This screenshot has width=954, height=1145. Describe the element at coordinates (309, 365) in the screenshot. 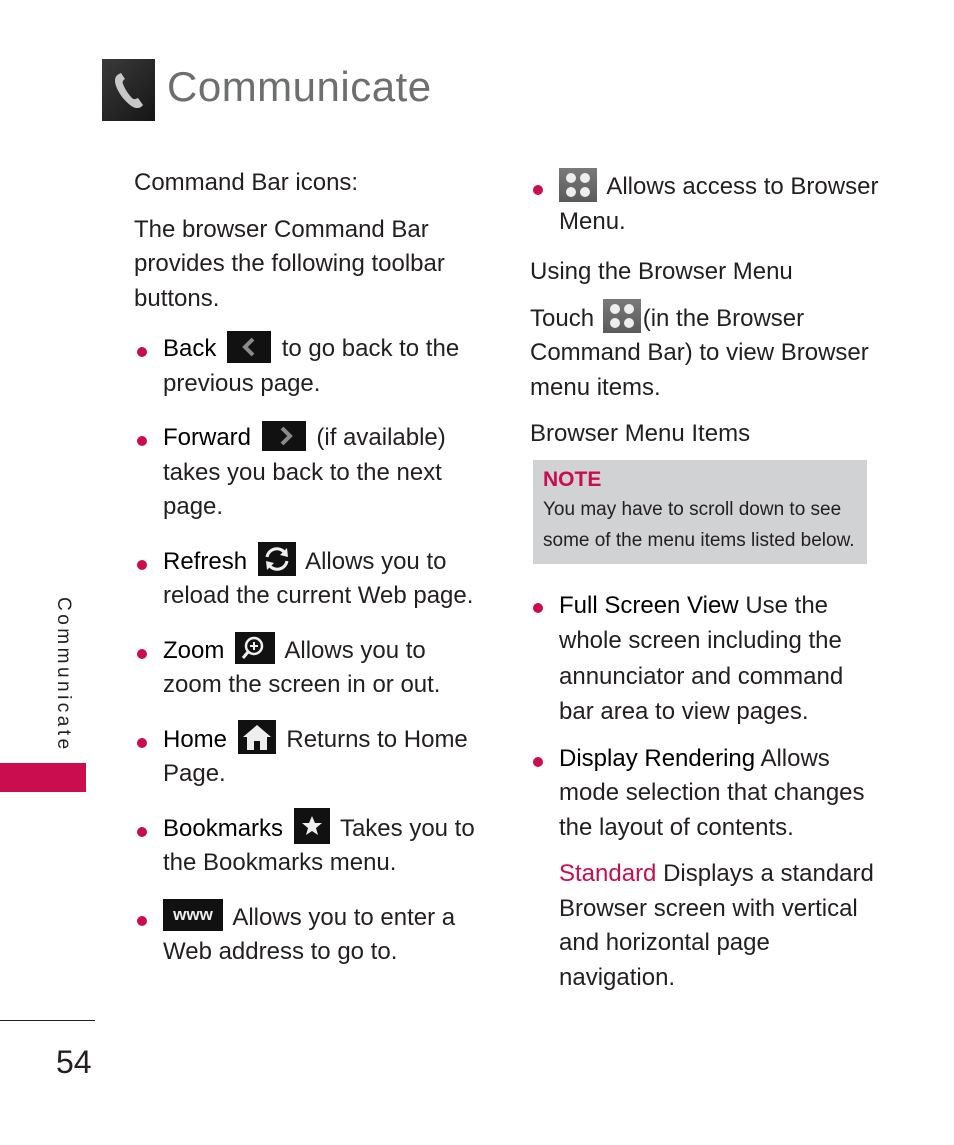

I see `list-item-back: Back to go back to the previous page.` at that location.